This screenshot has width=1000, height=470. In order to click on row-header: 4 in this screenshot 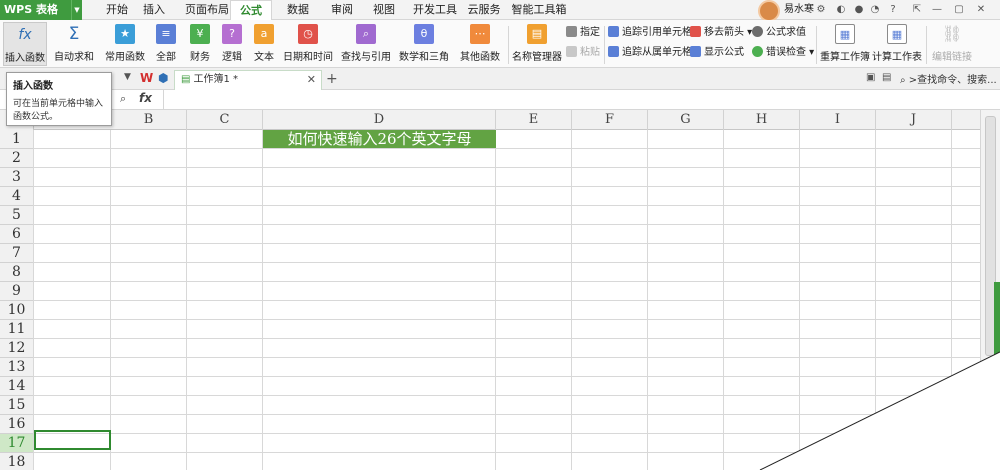, I will do `click(17, 196)`.